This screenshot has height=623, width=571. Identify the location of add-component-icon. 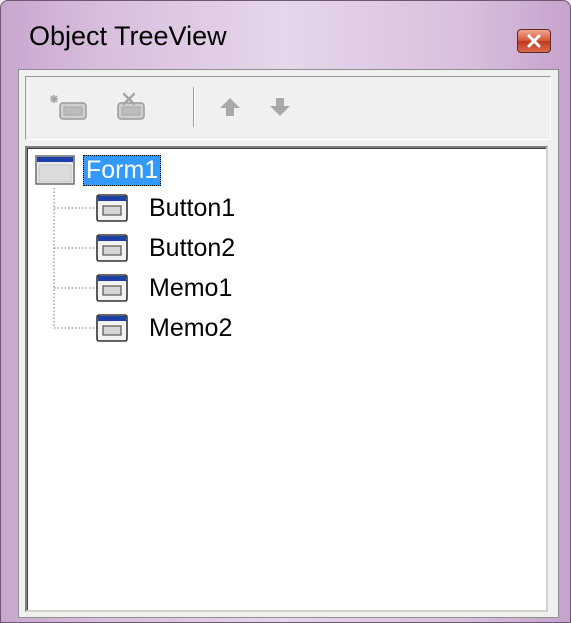
(68, 107).